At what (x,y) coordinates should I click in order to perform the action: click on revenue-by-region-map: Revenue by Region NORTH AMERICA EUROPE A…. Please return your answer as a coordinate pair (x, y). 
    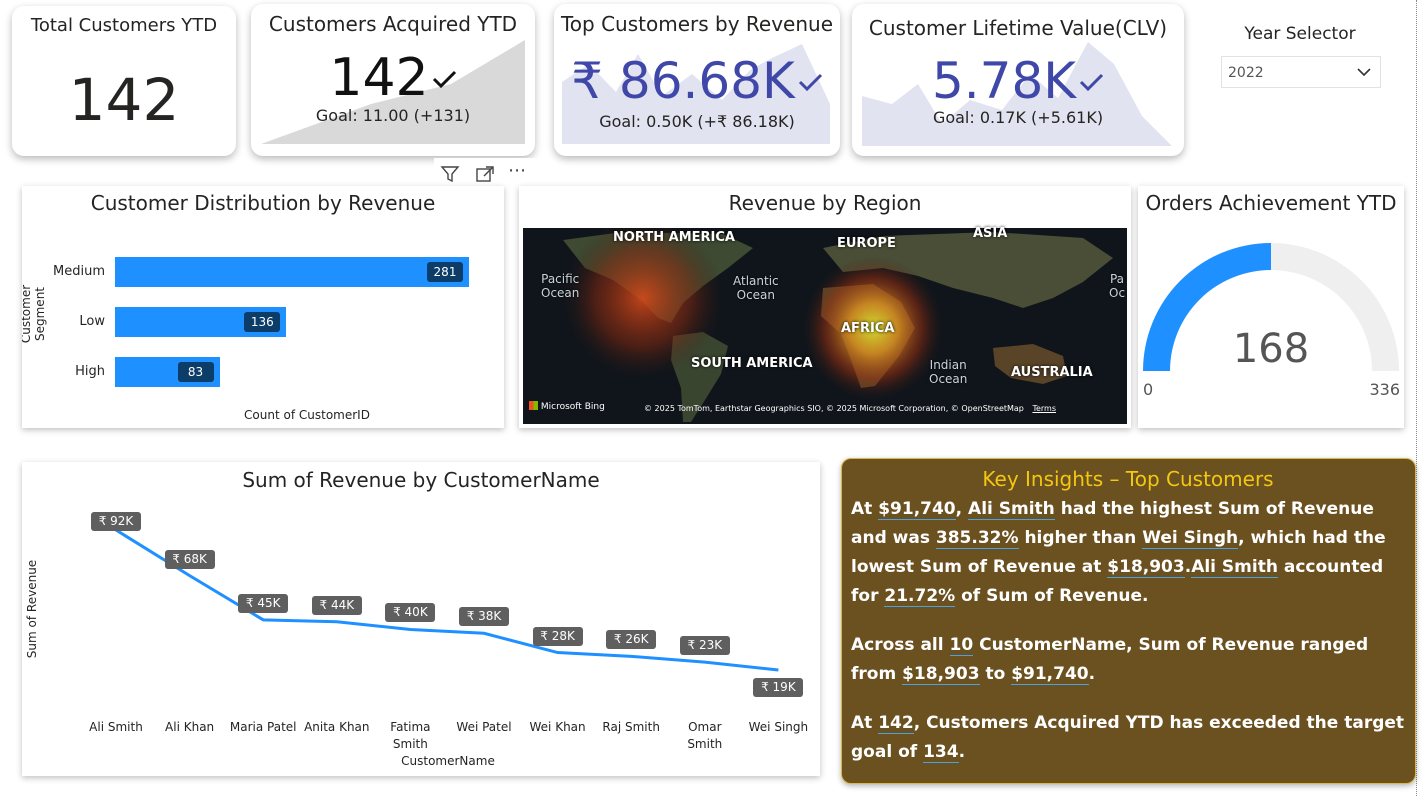
    Looking at the image, I should click on (825, 307).